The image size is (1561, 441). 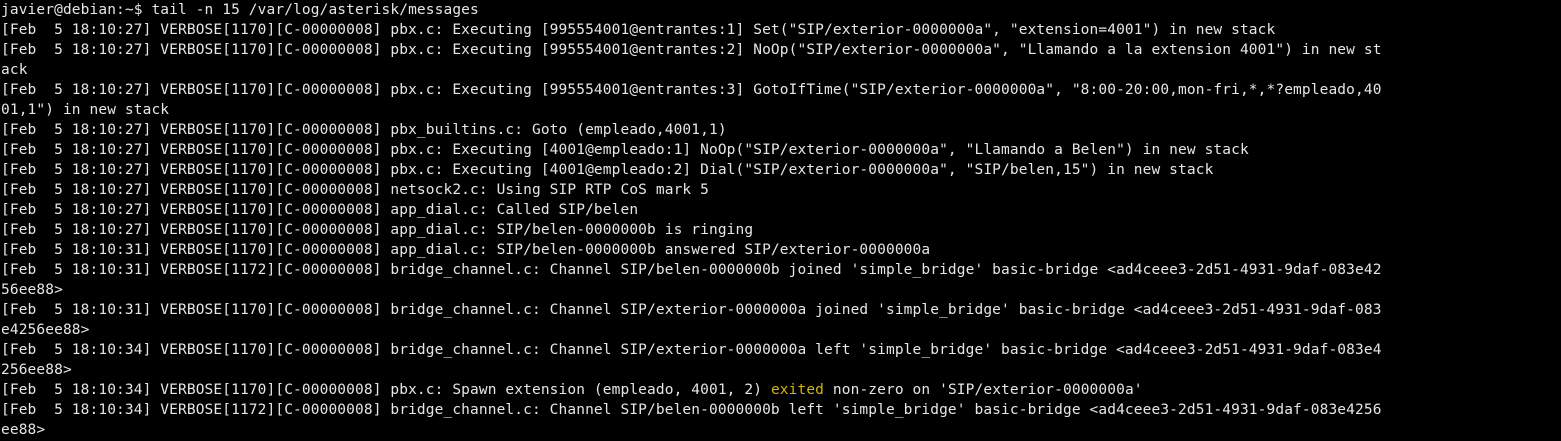 What do you see at coordinates (45, 330) in the screenshot?
I see `log-line-wrap: e4256ee88>` at bounding box center [45, 330].